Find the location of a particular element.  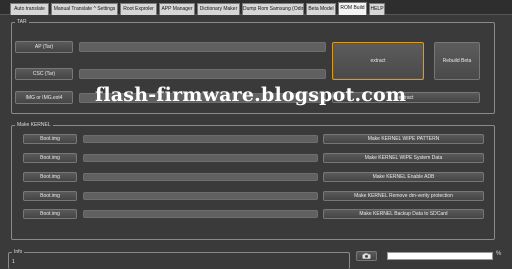

make-kernel-enable-adb-button: Make KERNEL Enable ADB is located at coordinates (403, 177).